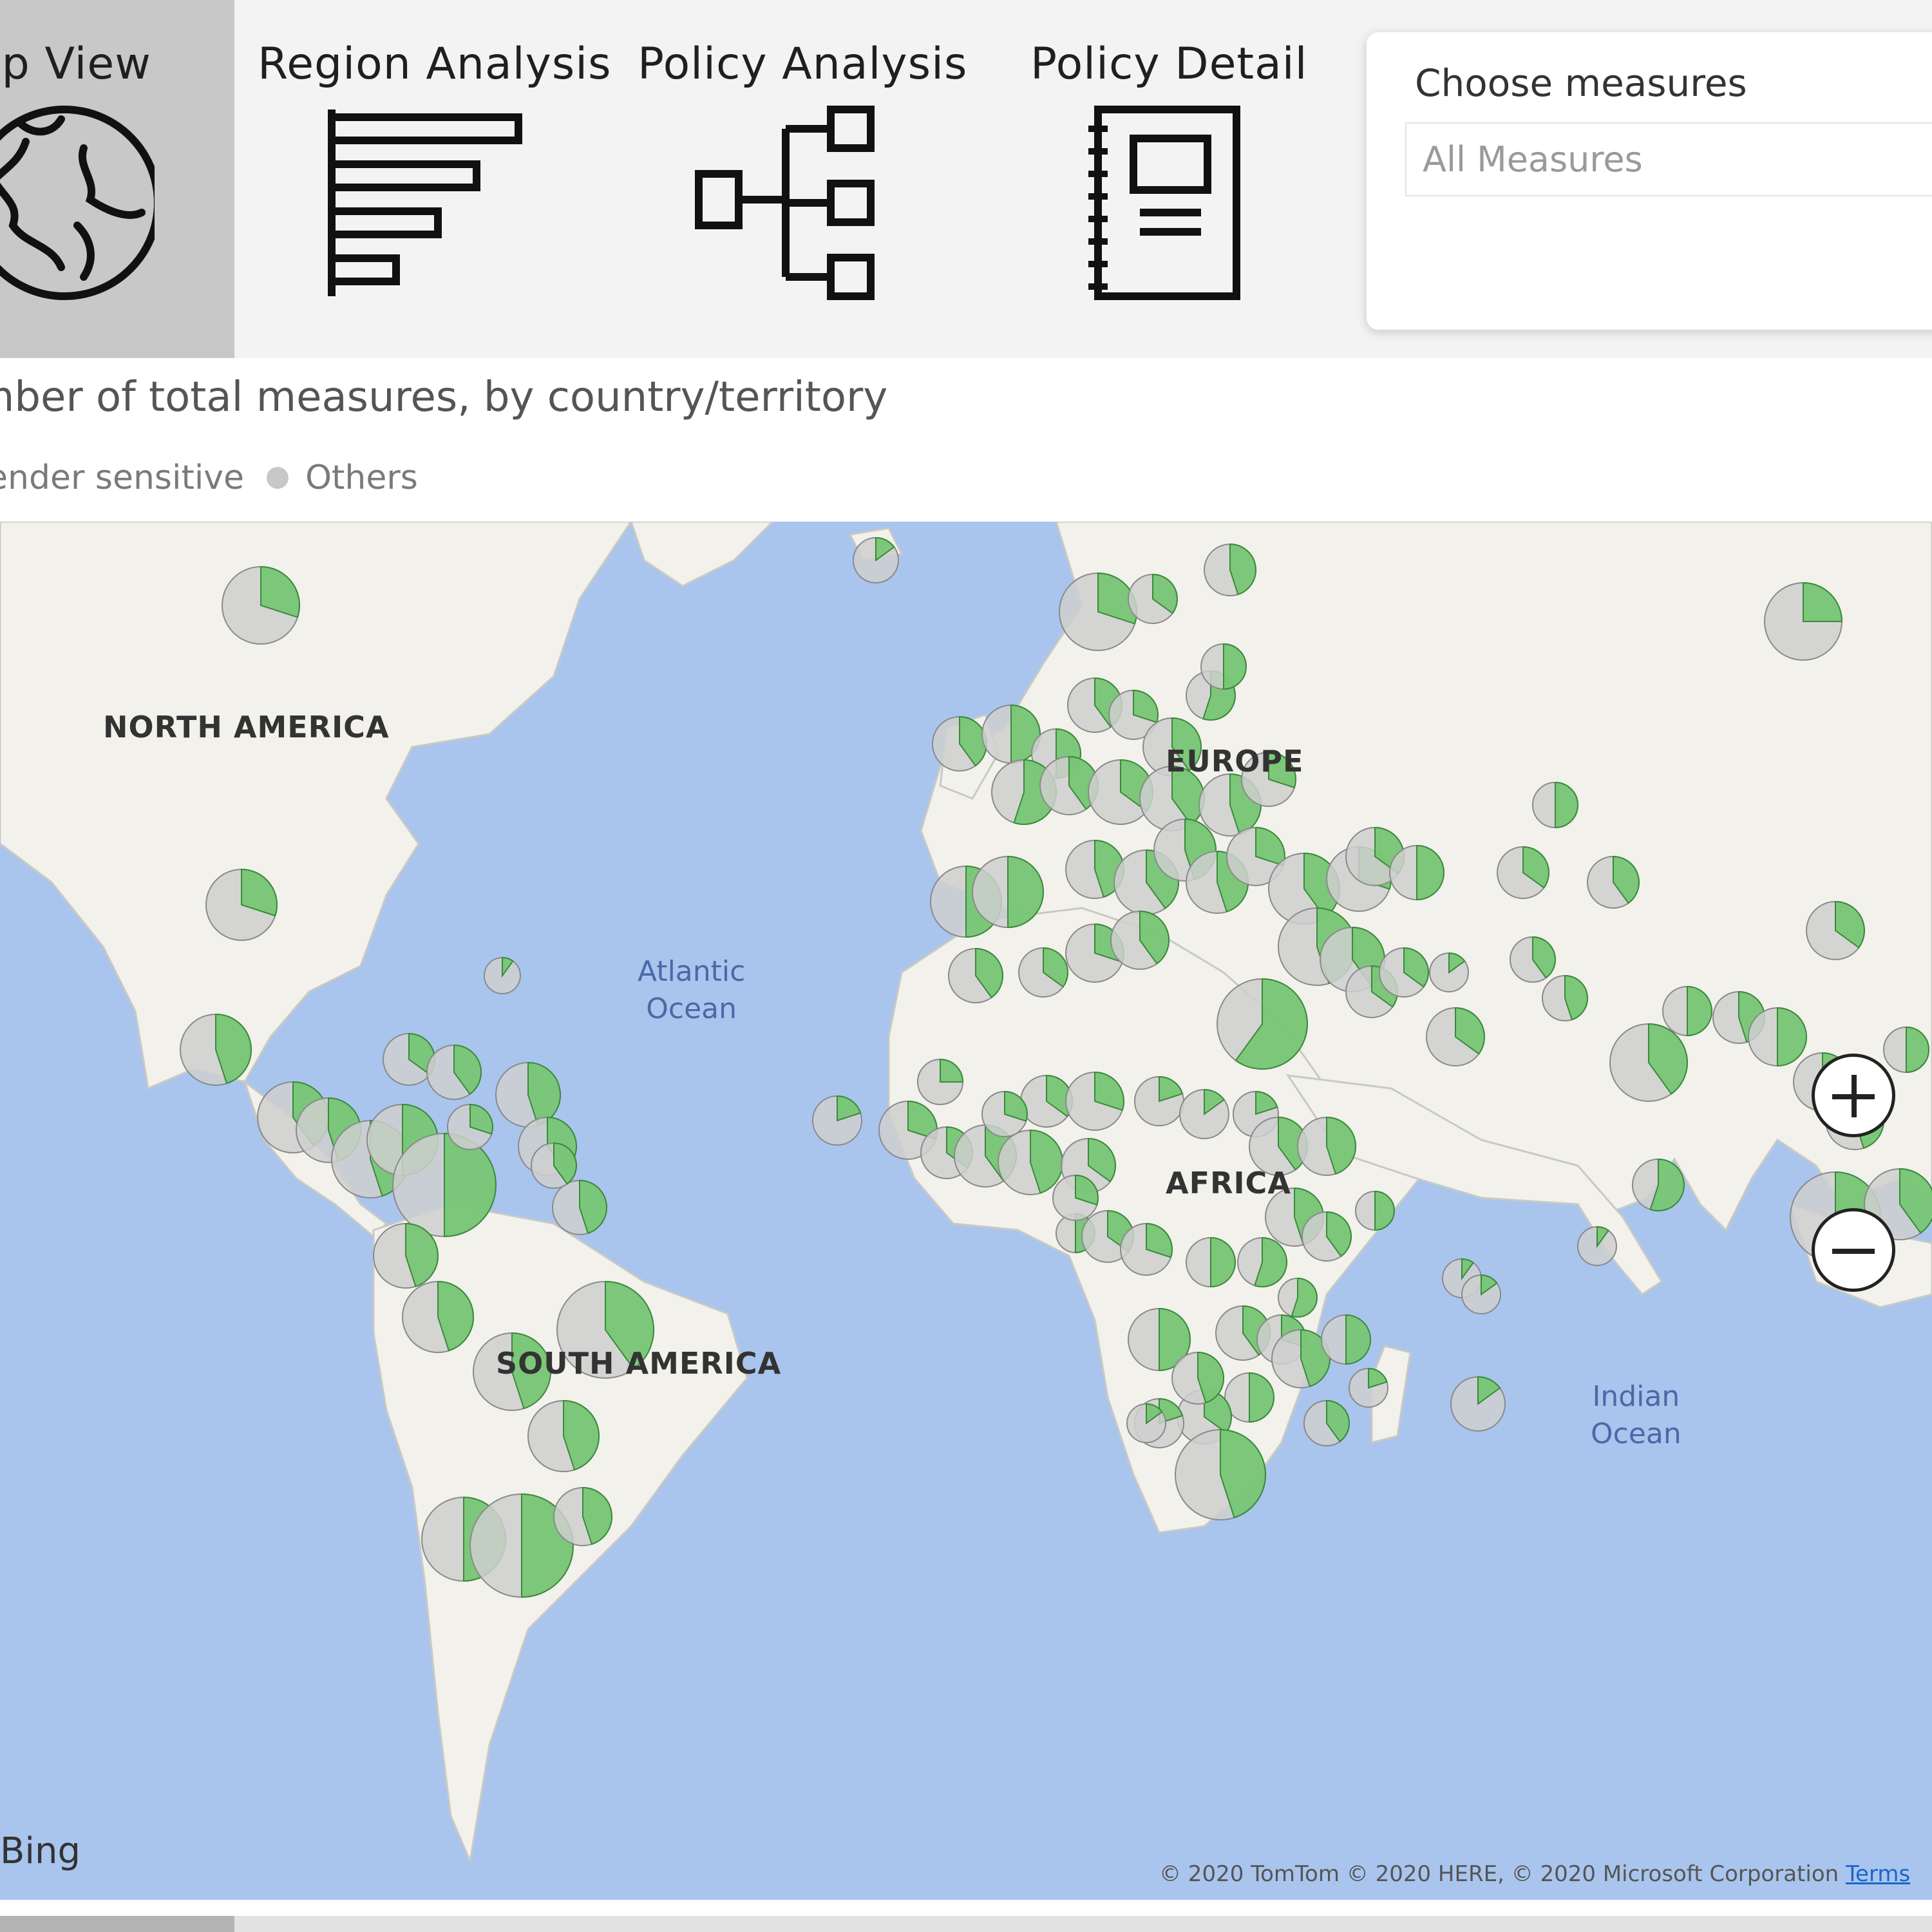 This screenshot has height=1932, width=1932. What do you see at coordinates (691, 990) in the screenshot?
I see `label-atlantic-ocean: Atlantic Ocean` at bounding box center [691, 990].